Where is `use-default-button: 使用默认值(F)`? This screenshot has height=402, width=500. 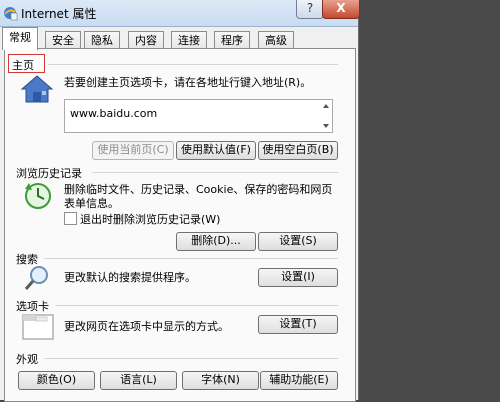 use-default-button: 使用默认值(F) is located at coordinates (216, 150).